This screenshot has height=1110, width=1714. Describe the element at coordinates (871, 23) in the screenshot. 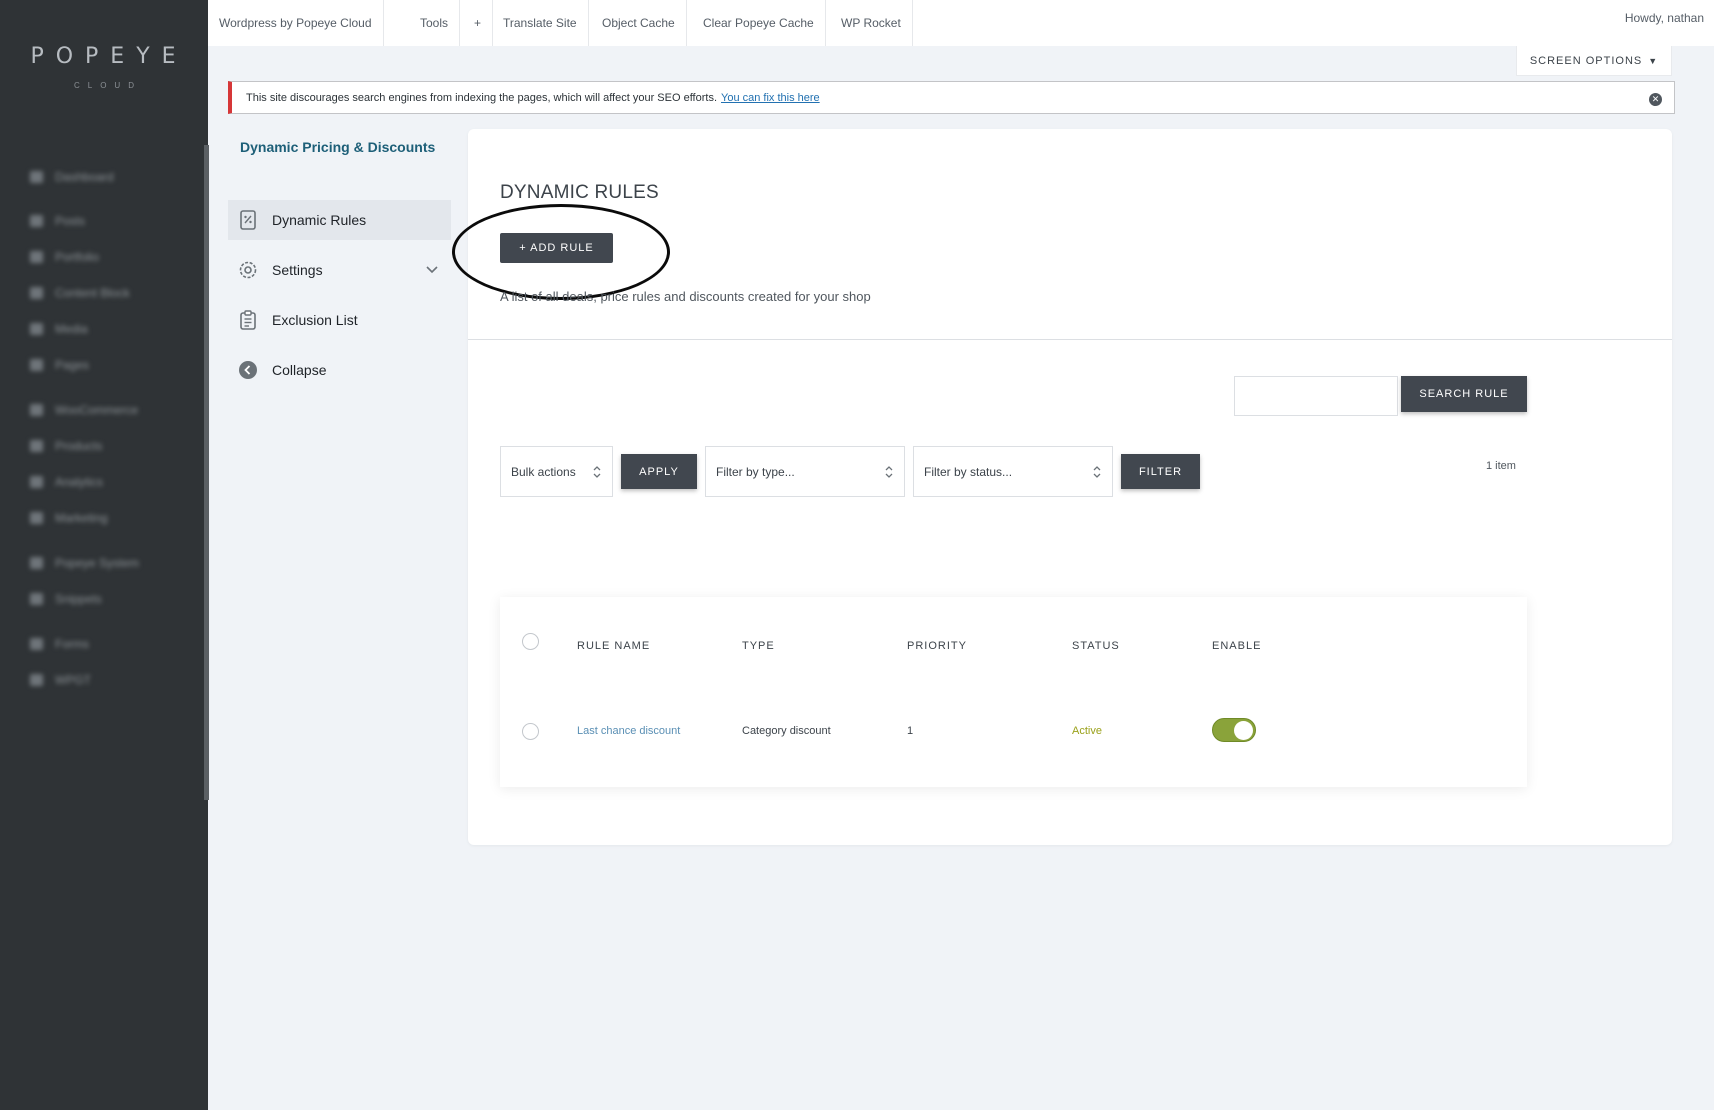

I see `topbar-wp-rocket: WP Rocket` at that location.